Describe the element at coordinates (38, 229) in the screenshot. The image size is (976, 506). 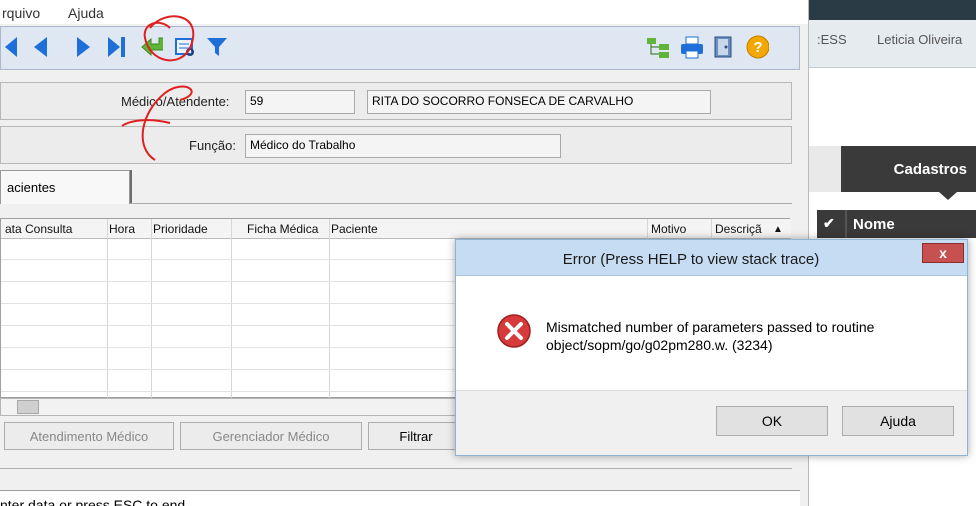
I see `col-data-consulta: ata Consulta` at that location.